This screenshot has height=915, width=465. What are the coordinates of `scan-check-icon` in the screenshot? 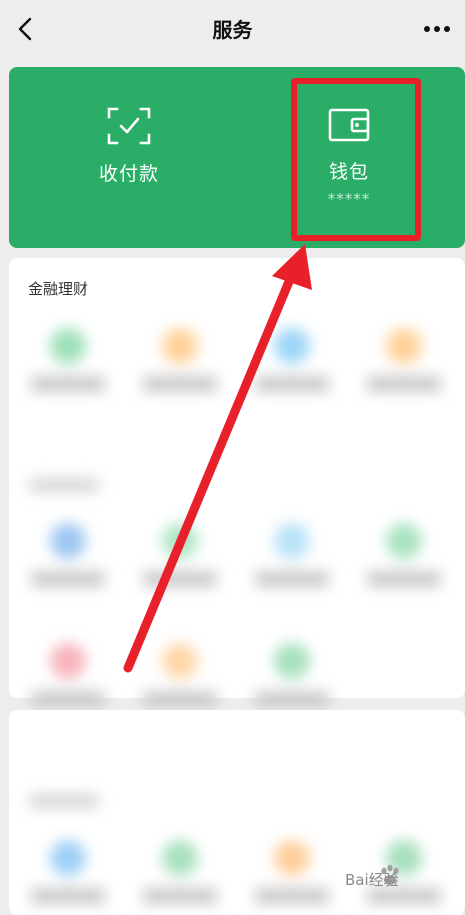 It's located at (129, 126).